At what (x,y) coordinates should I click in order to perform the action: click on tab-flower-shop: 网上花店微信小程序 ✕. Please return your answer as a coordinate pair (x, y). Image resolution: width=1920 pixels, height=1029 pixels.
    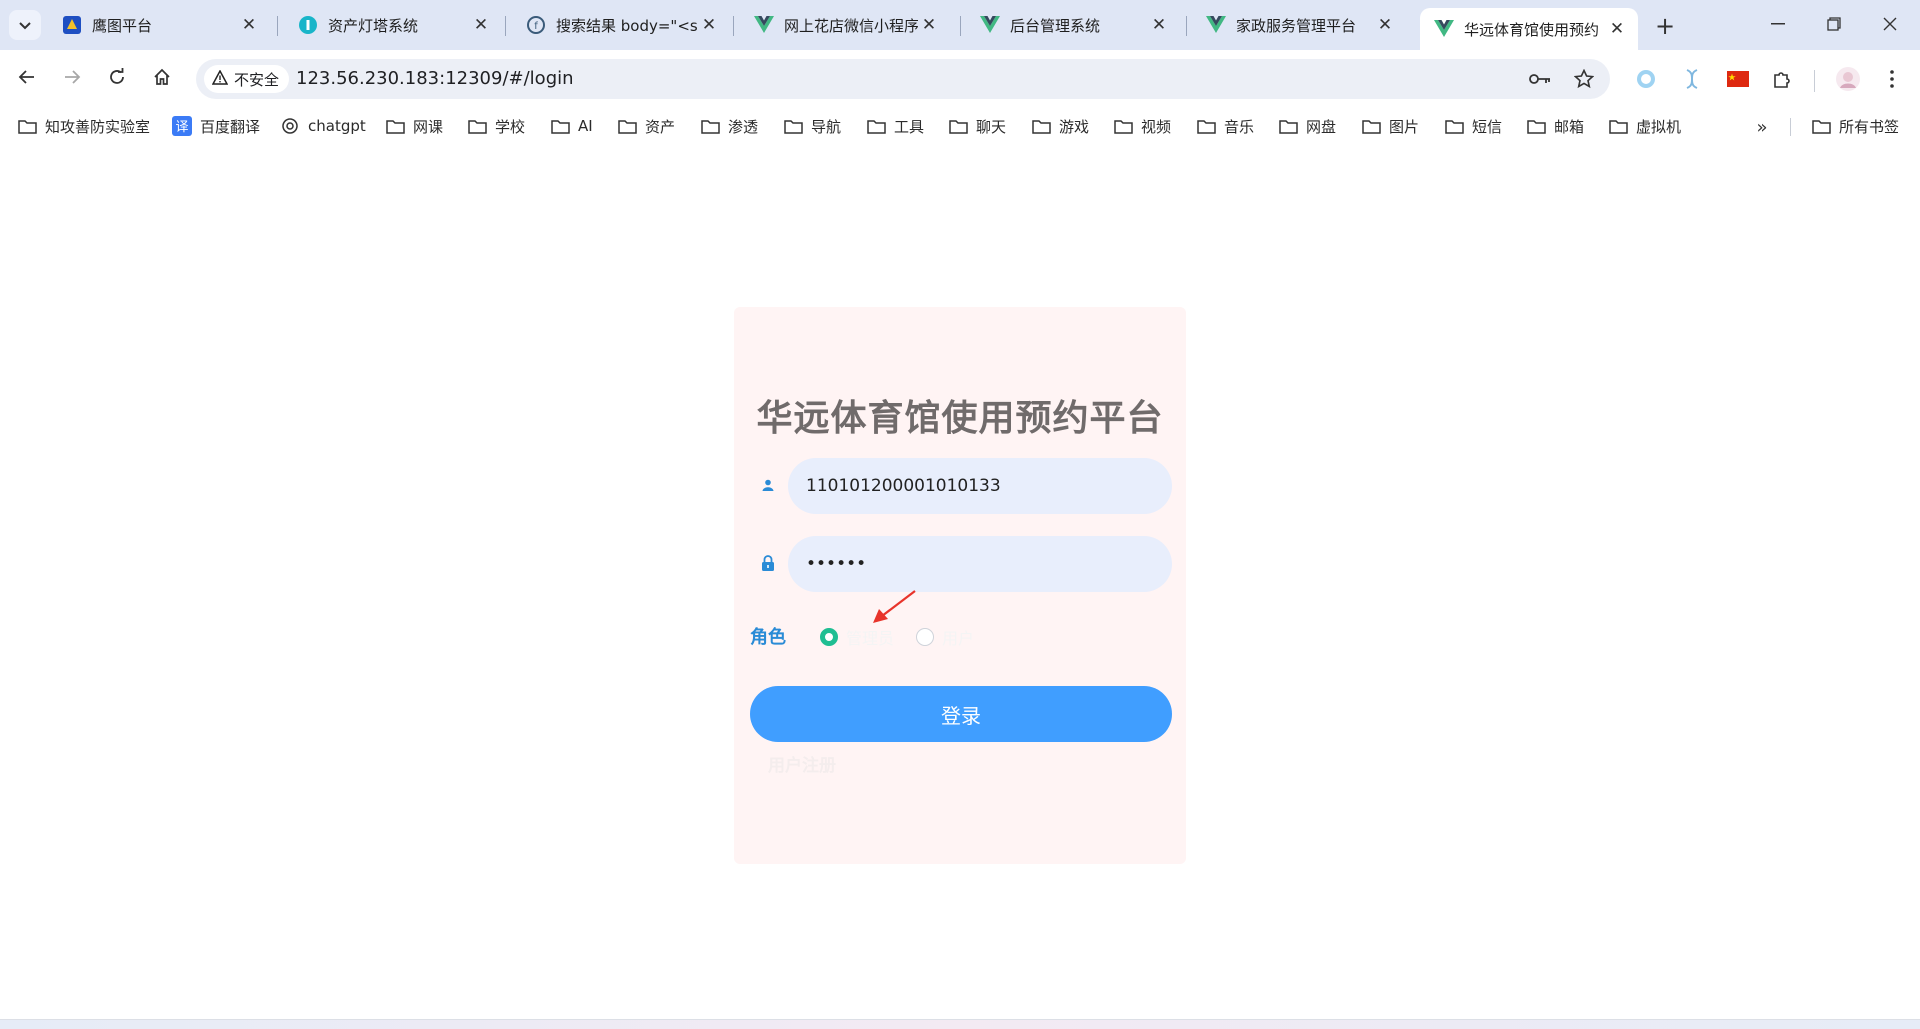
    Looking at the image, I should click on (845, 25).